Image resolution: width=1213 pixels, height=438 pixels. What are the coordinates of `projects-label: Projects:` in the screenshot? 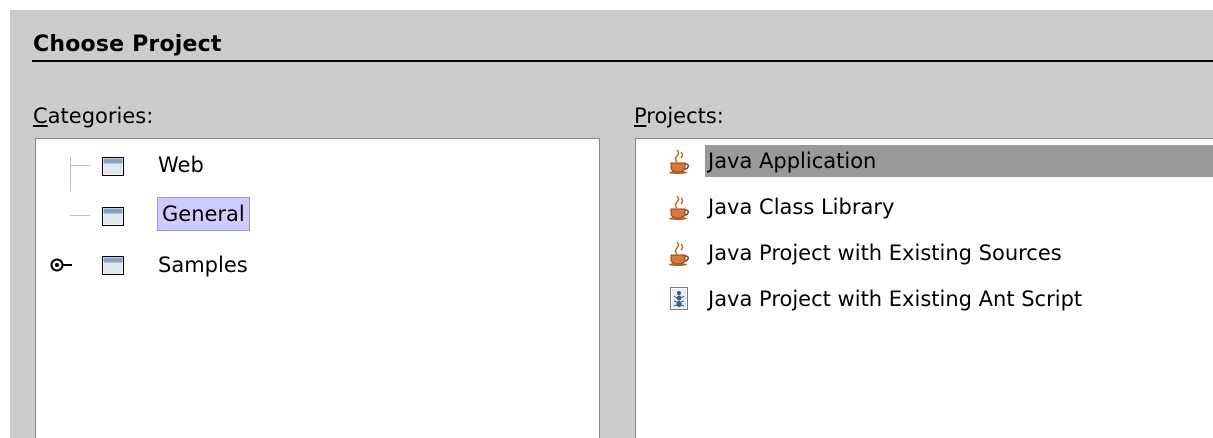 It's located at (679, 116).